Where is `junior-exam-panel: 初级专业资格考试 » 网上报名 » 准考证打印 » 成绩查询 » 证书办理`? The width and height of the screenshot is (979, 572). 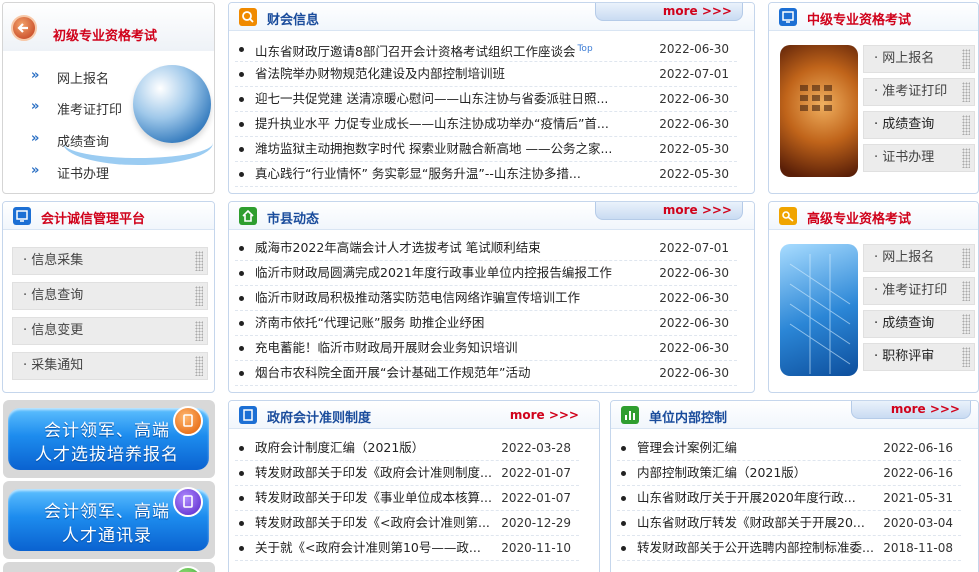
junior-exam-panel: 初级专业资格考试 » 网上报名 » 准考证打印 » 成绩查询 » 证书办理 is located at coordinates (108, 98).